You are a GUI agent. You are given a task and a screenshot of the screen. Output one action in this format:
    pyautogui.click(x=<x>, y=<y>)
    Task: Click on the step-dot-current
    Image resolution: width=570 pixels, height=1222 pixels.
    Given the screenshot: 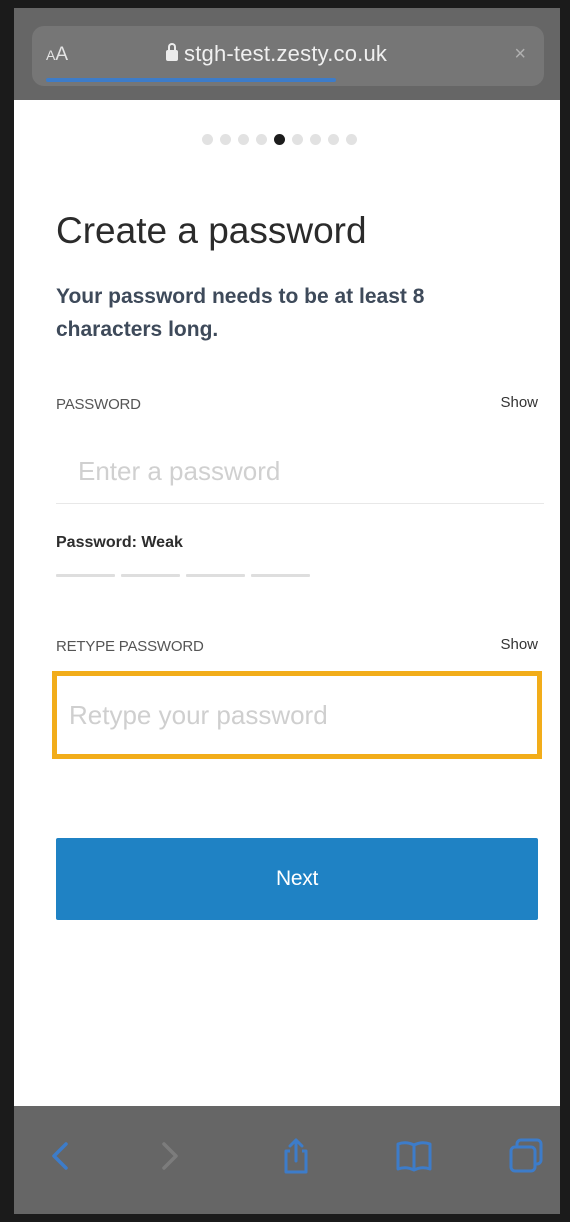 What is the action you would take?
    pyautogui.click(x=279, y=139)
    